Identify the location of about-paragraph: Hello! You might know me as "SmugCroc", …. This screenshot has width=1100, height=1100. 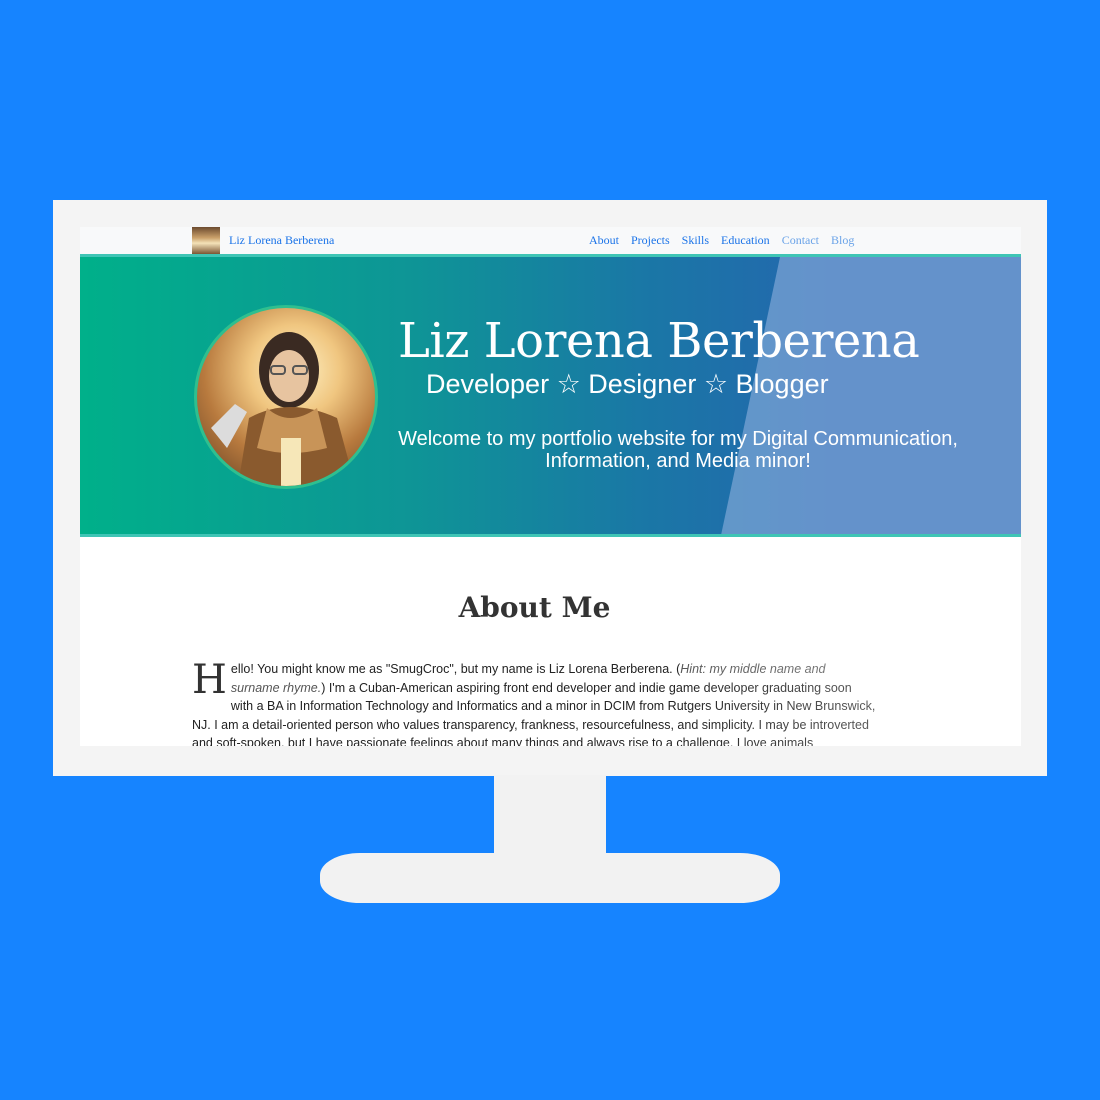
(534, 703).